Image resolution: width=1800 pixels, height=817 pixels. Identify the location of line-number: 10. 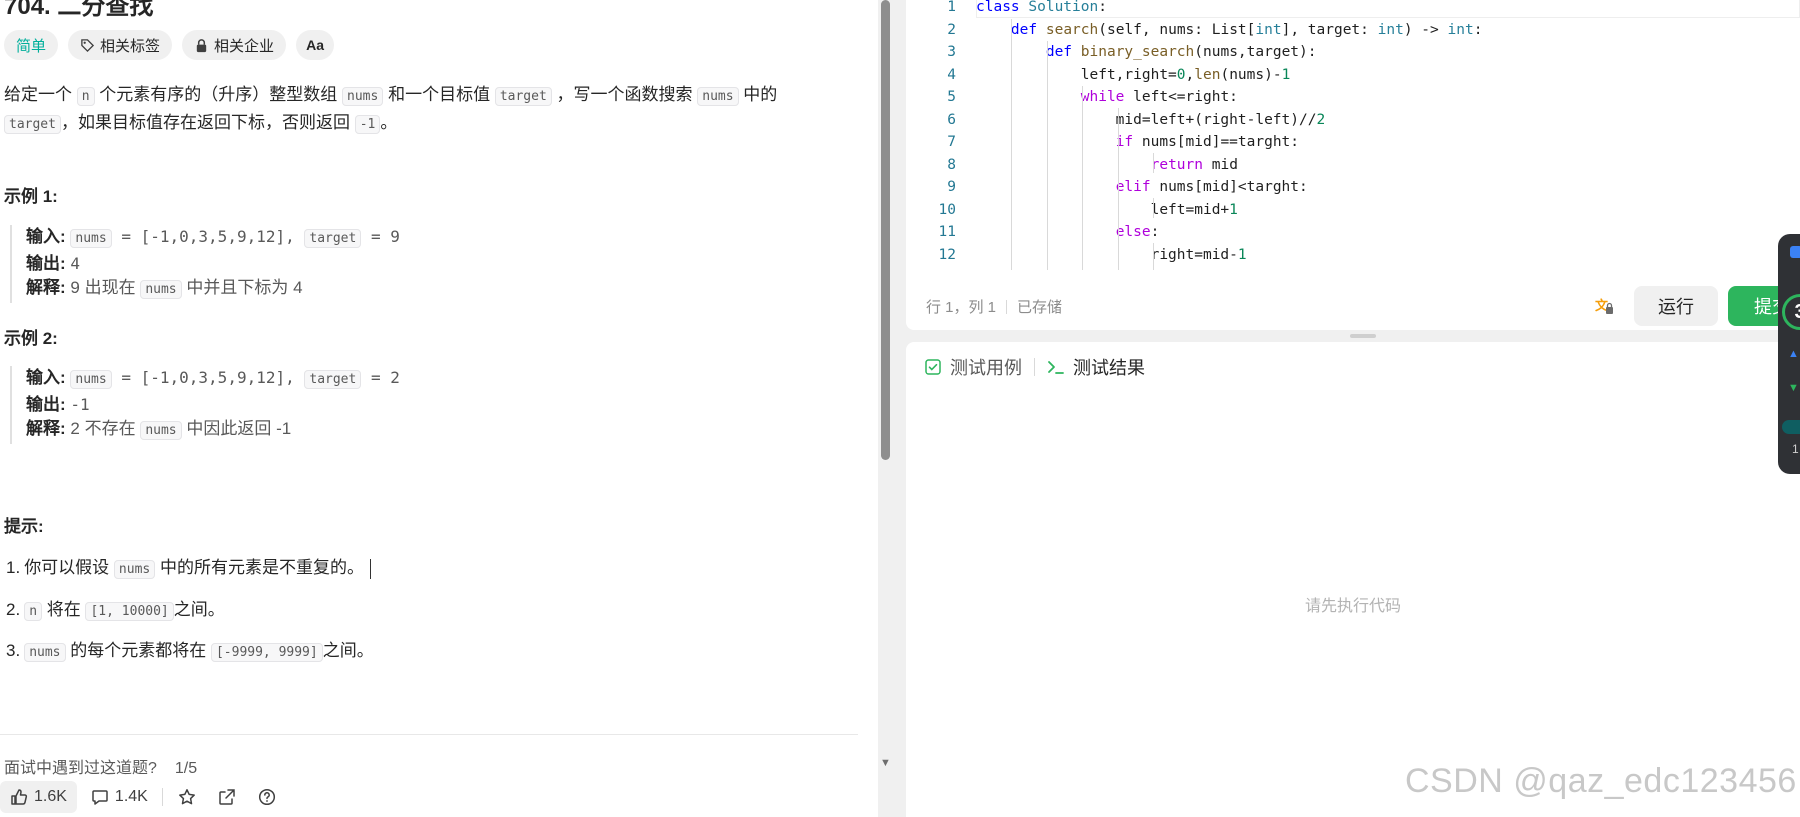
(947, 209).